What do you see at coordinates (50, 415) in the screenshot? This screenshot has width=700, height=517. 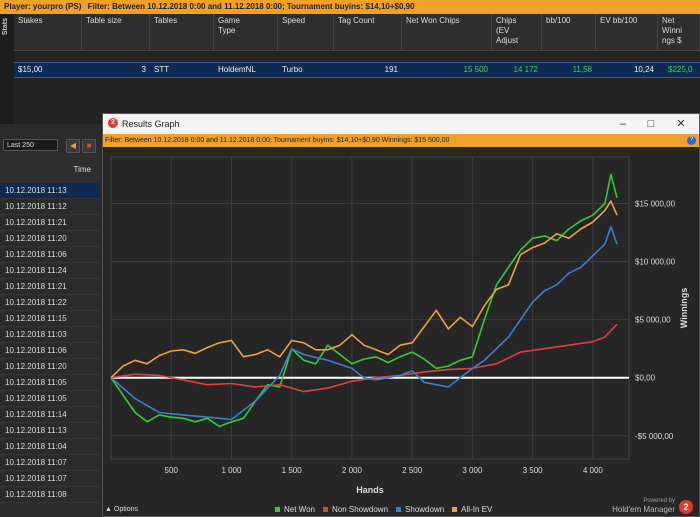 I see `list-item: 10.12.2018 11:14` at bounding box center [50, 415].